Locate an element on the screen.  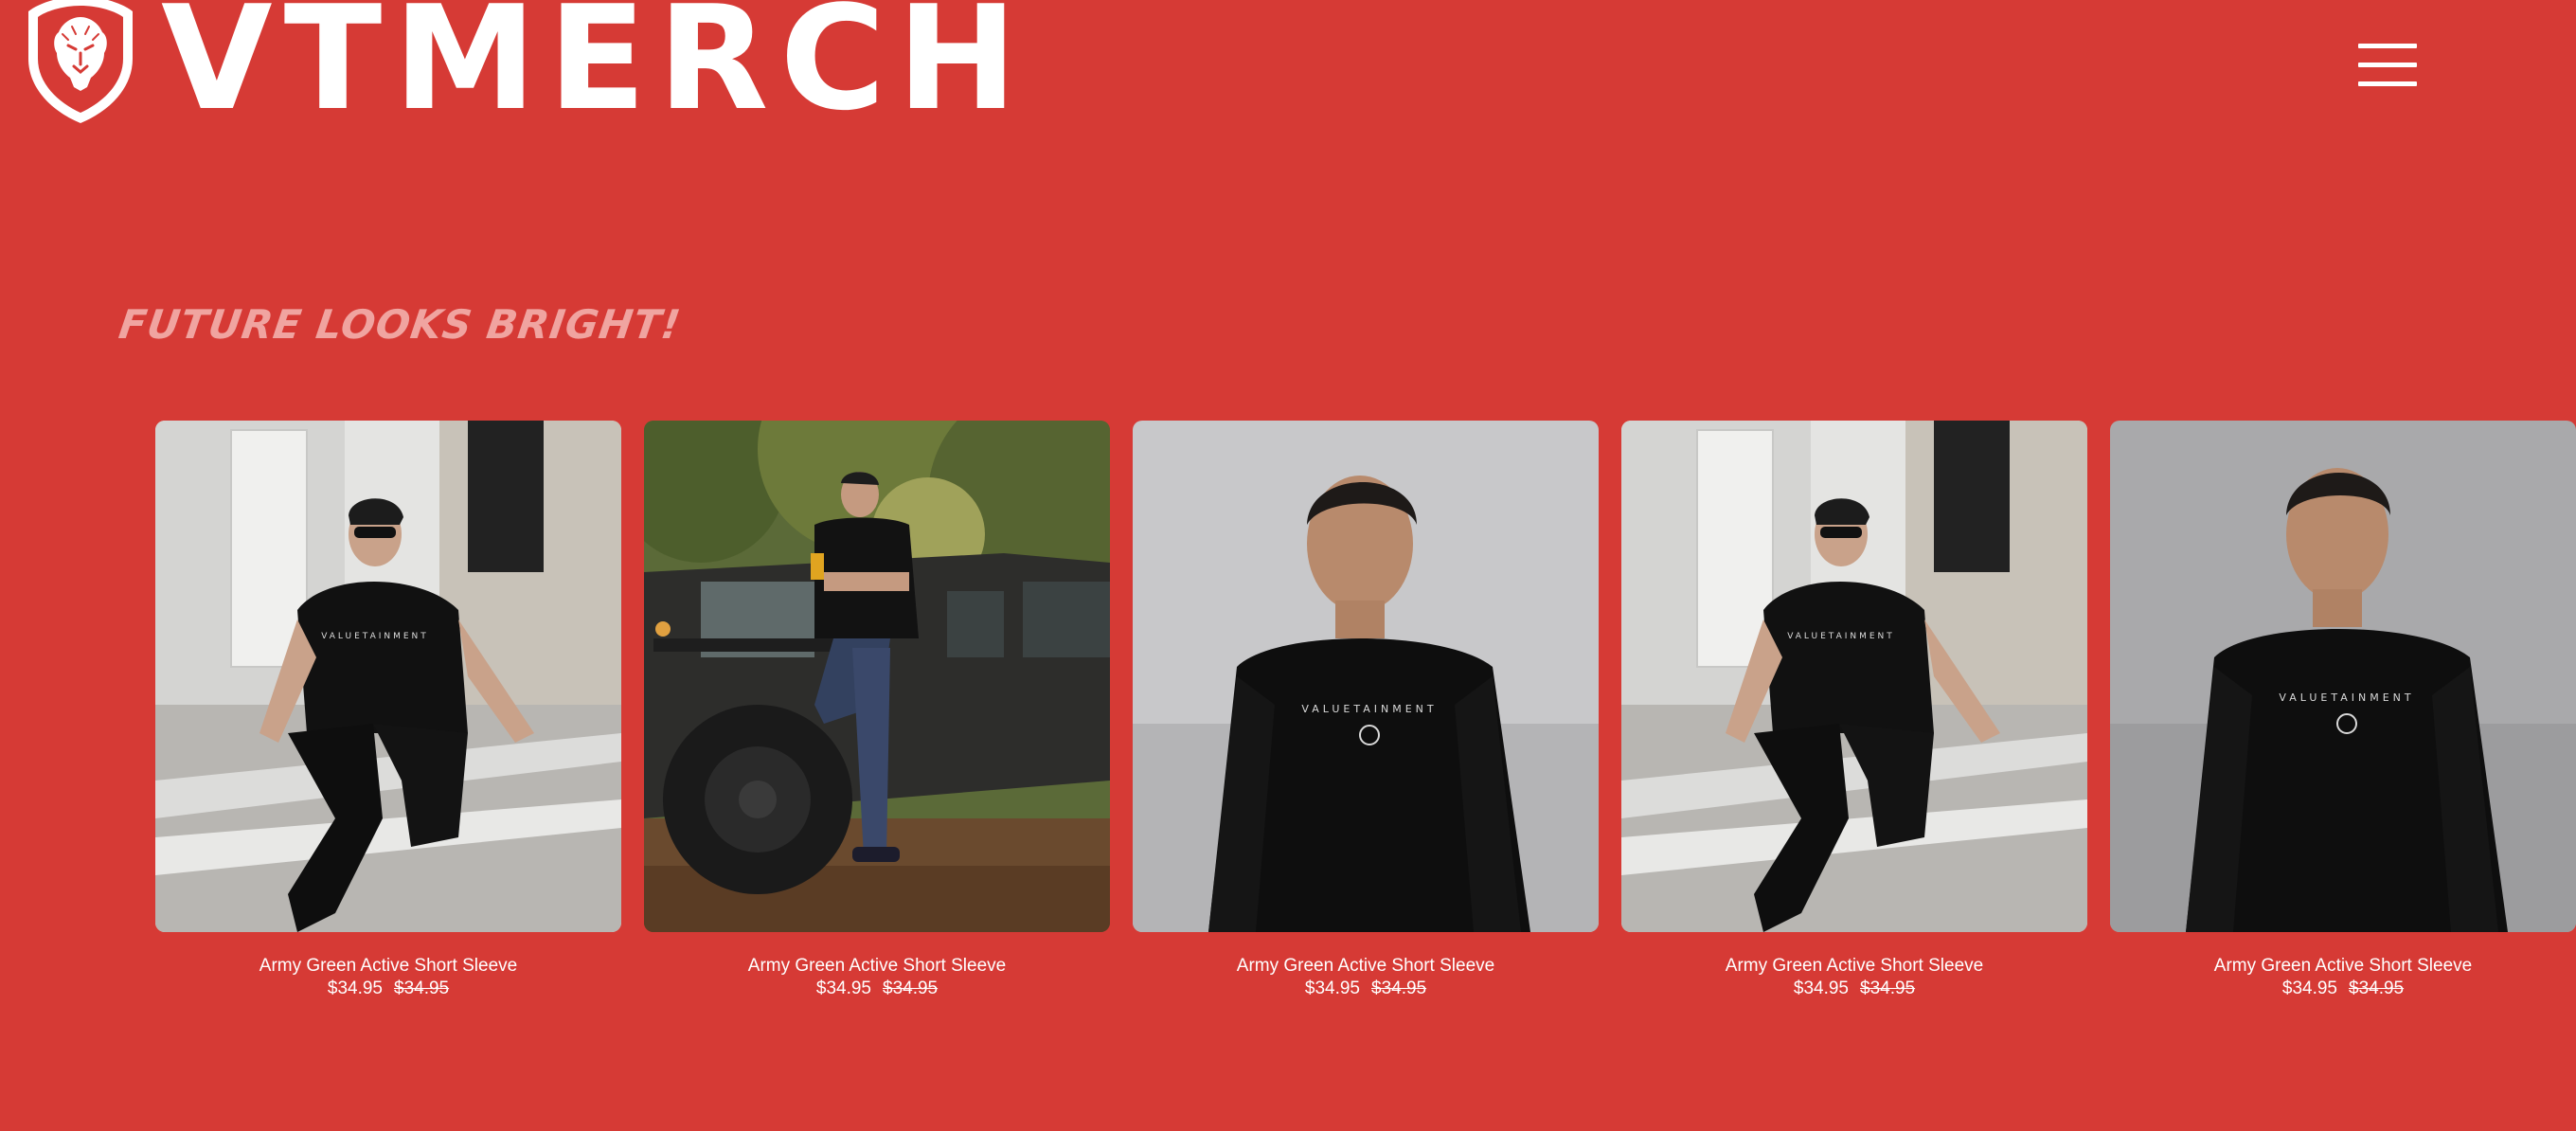
product-photo is located at coordinates (877, 677).